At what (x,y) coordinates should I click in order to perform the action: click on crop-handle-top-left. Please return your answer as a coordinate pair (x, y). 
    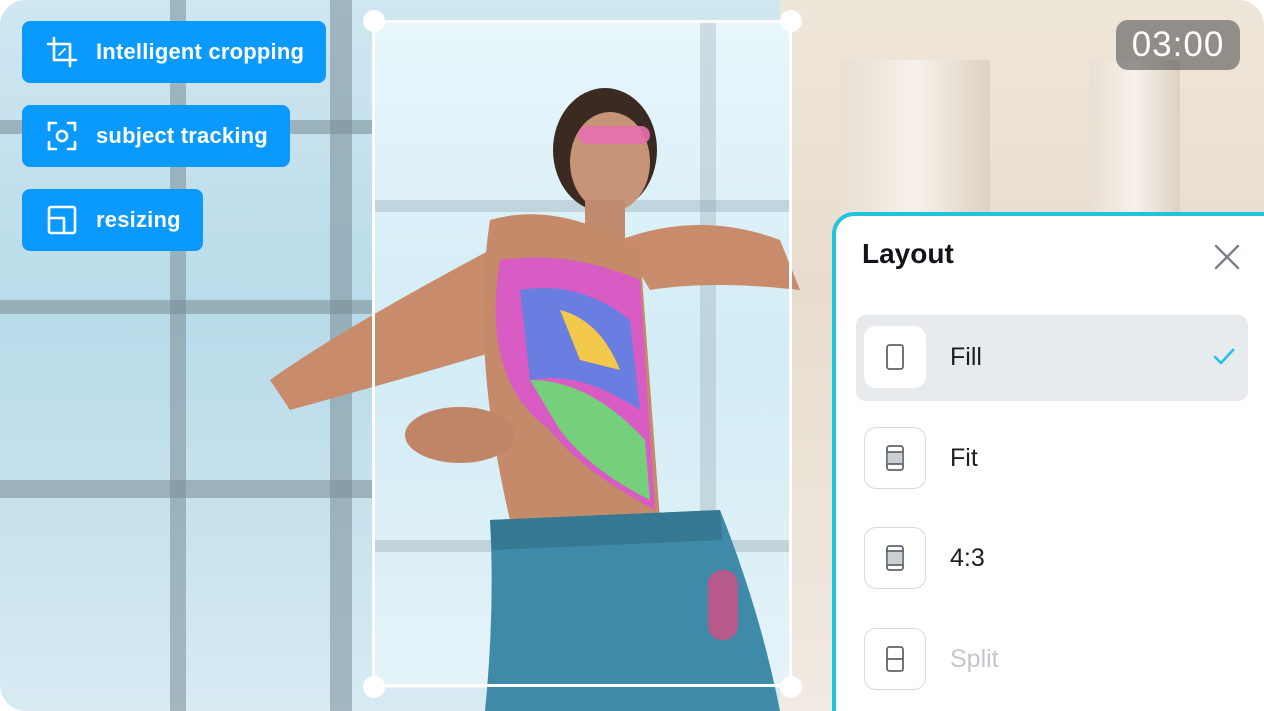
    Looking at the image, I should click on (374, 21).